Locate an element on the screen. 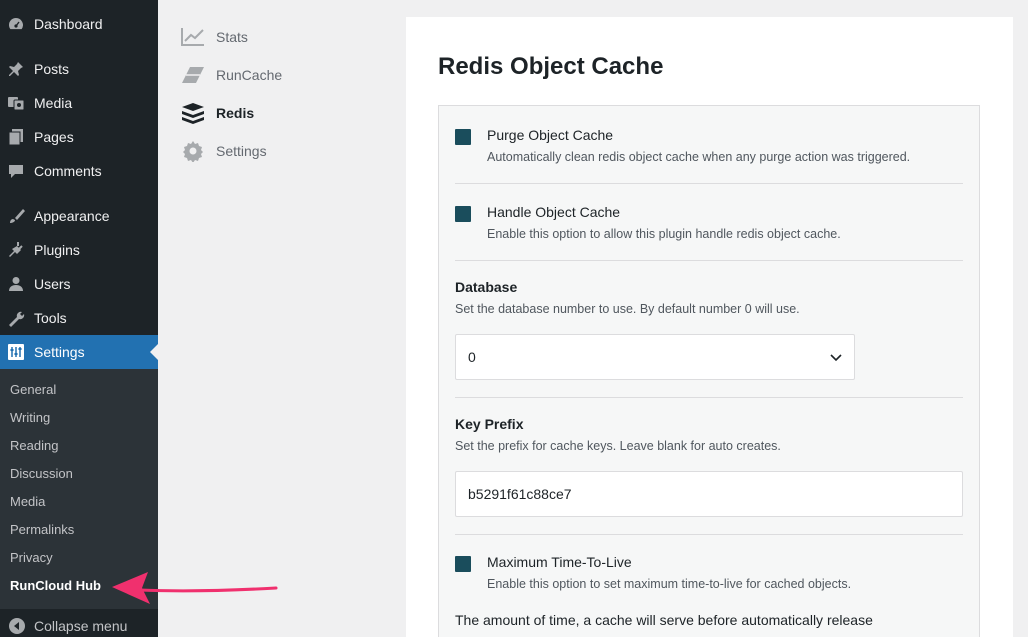  submenu-runcloud-hub: RunCloud Hub is located at coordinates (55, 586).